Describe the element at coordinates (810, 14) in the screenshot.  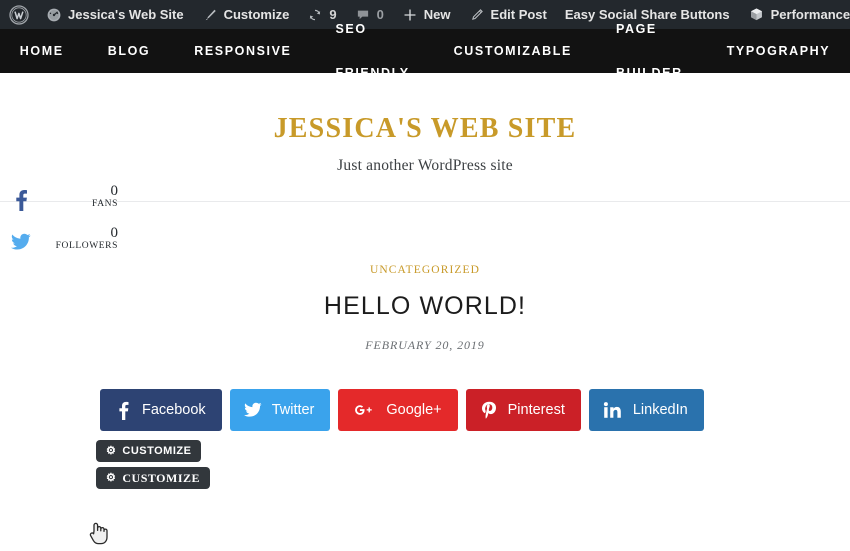
I see `adminbar-performance-label: Performance` at that location.